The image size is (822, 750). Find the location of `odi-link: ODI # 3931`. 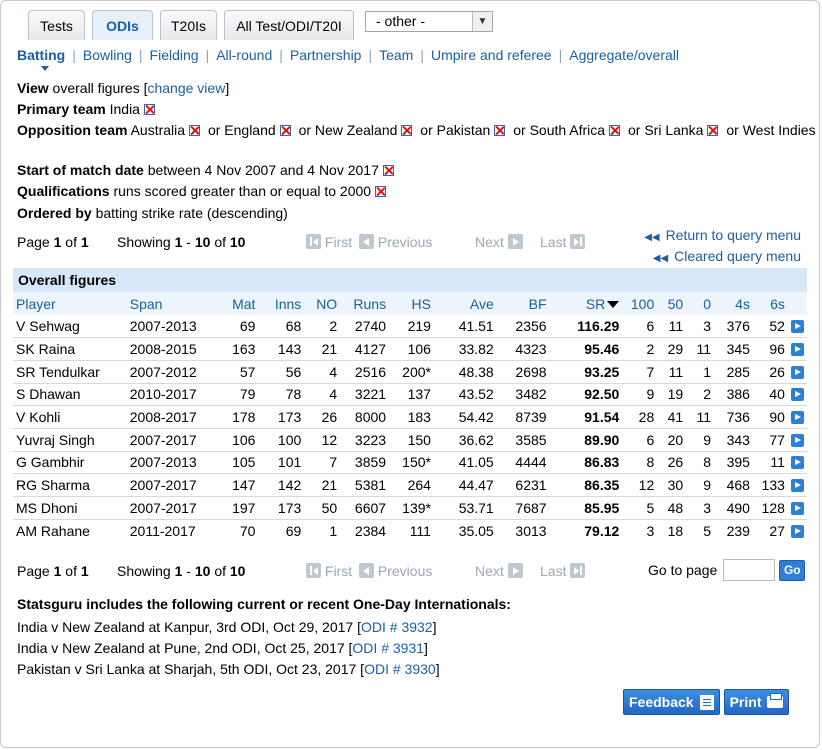

odi-link: ODI # 3931 is located at coordinates (388, 648).